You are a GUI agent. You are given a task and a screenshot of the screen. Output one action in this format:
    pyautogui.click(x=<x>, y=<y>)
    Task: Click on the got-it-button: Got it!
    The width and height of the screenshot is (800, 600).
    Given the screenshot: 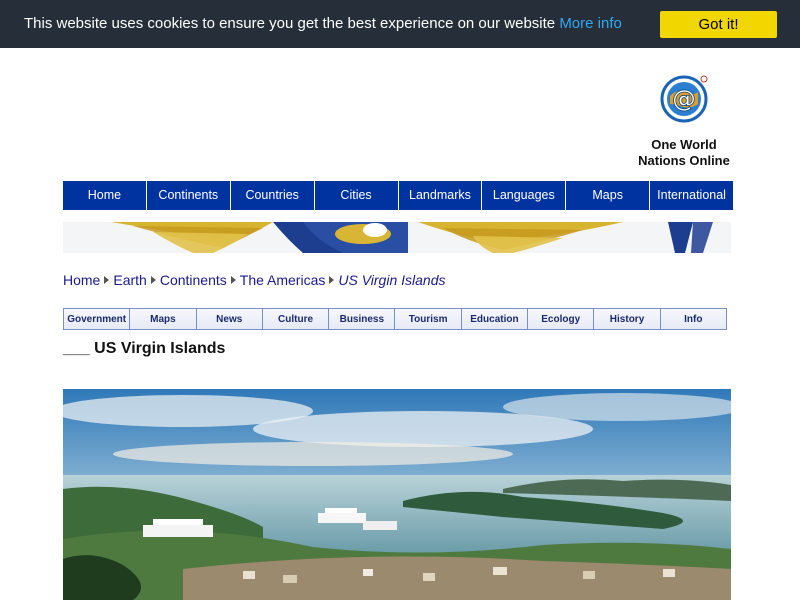 What is the action you would take?
    pyautogui.click(x=718, y=24)
    